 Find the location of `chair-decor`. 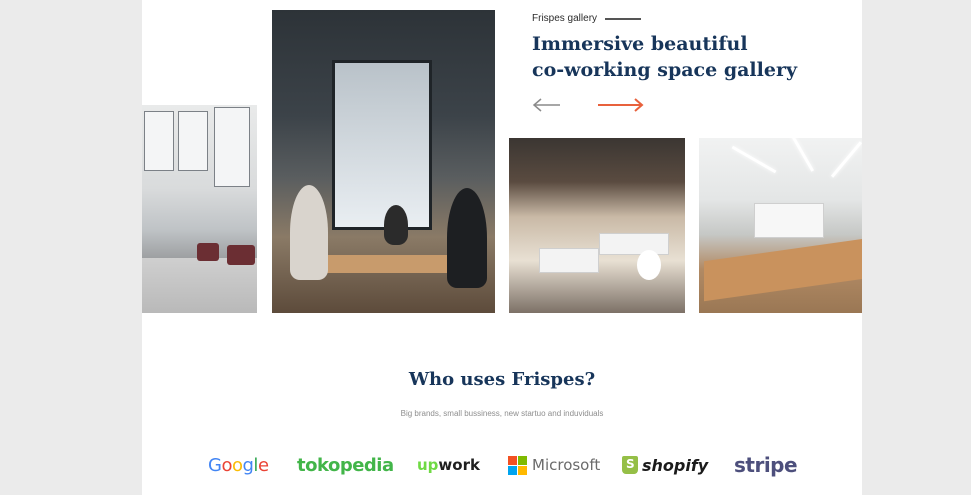

chair-decor is located at coordinates (649, 265).